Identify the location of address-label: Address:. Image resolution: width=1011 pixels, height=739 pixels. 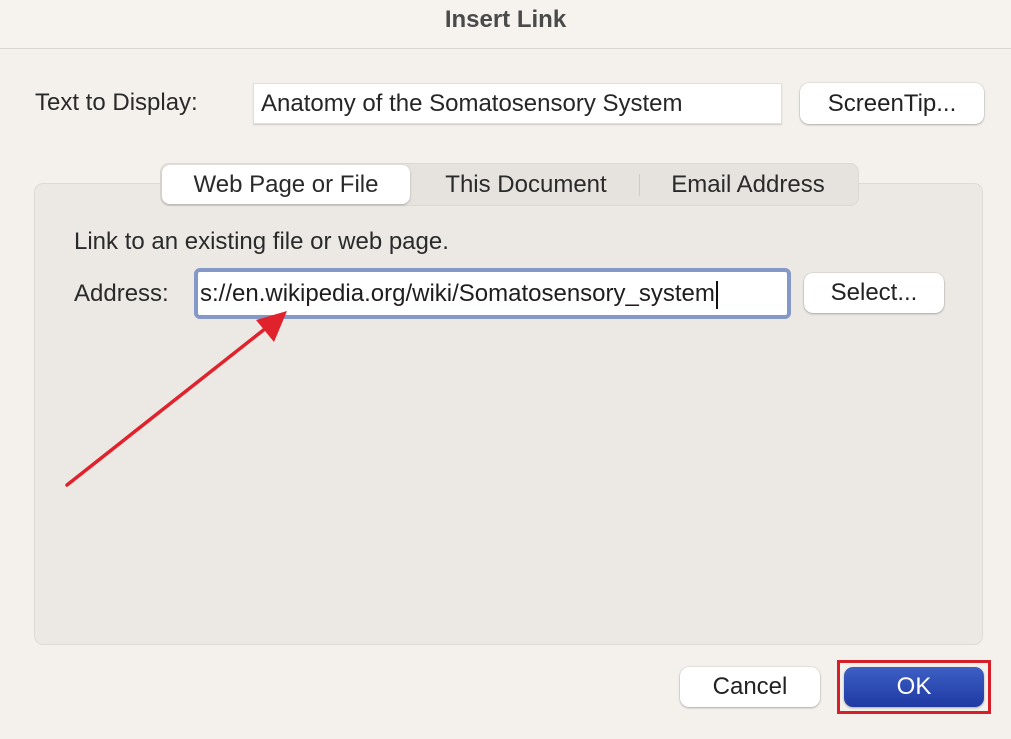
(121, 293).